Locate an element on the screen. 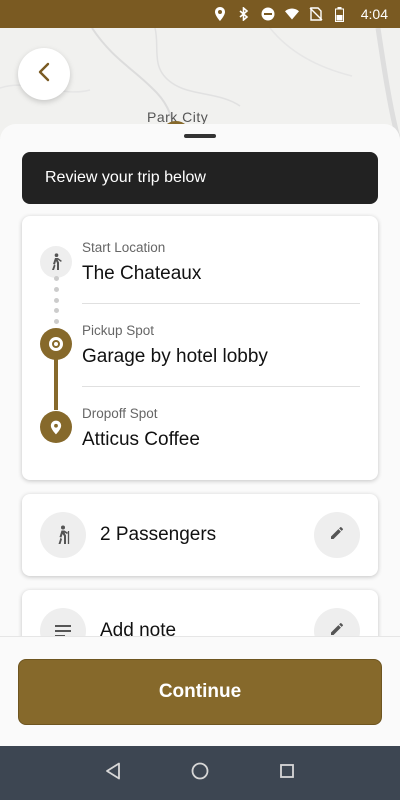 The image size is (400, 800). map-pin-icon is located at coordinates (56, 427).